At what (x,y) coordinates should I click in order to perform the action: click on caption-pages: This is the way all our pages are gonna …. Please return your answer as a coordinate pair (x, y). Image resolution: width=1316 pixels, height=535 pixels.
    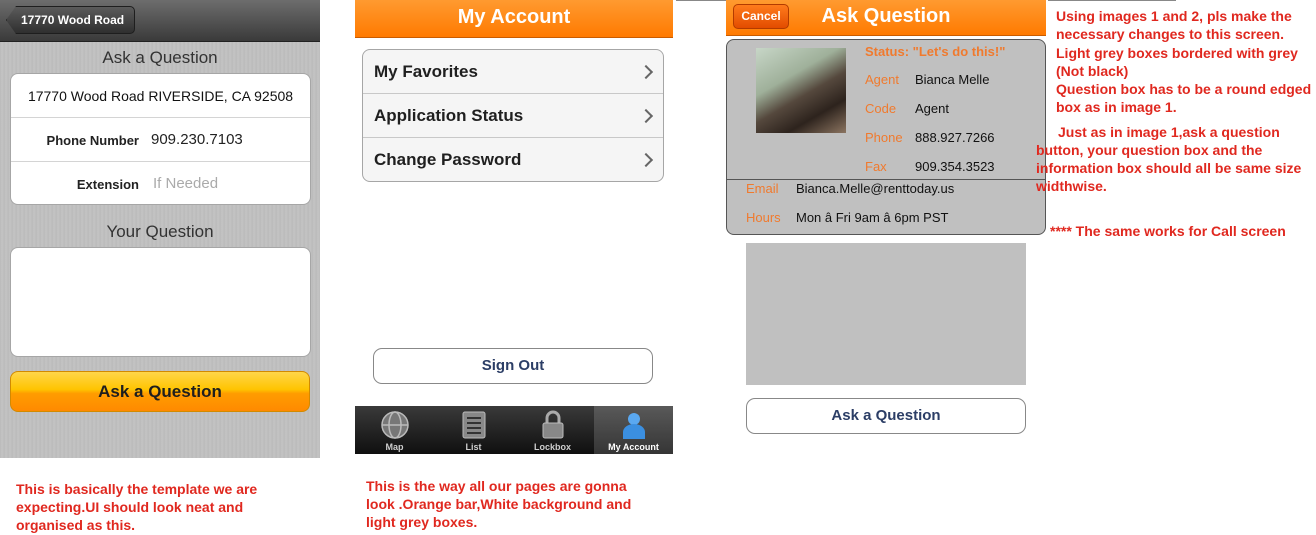
    Looking at the image, I should click on (499, 504).